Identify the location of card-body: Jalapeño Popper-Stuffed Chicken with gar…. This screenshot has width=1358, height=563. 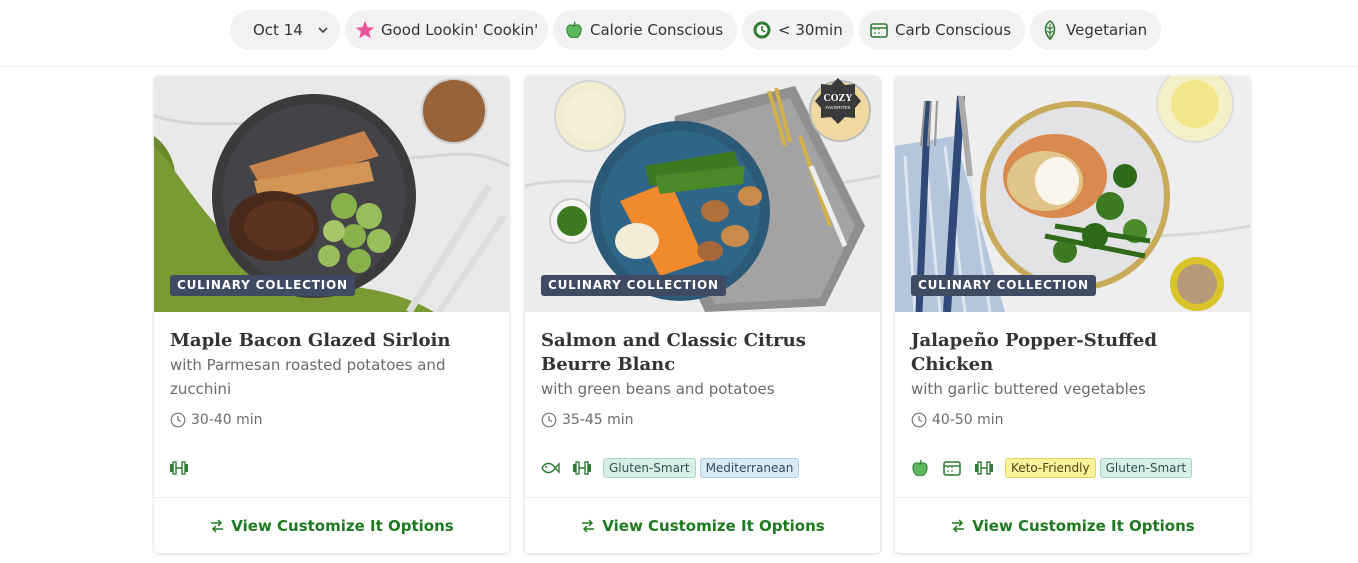
(1071, 380).